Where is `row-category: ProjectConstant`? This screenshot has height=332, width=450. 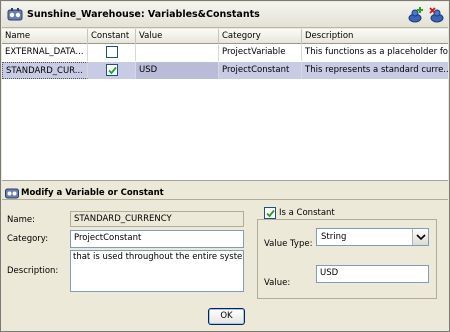
row-category: ProjectConstant is located at coordinates (260, 70).